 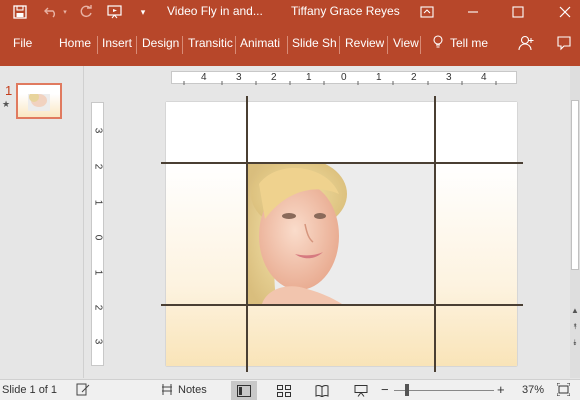 I want to click on tab-transitions: Transitic, so click(x=211, y=43).